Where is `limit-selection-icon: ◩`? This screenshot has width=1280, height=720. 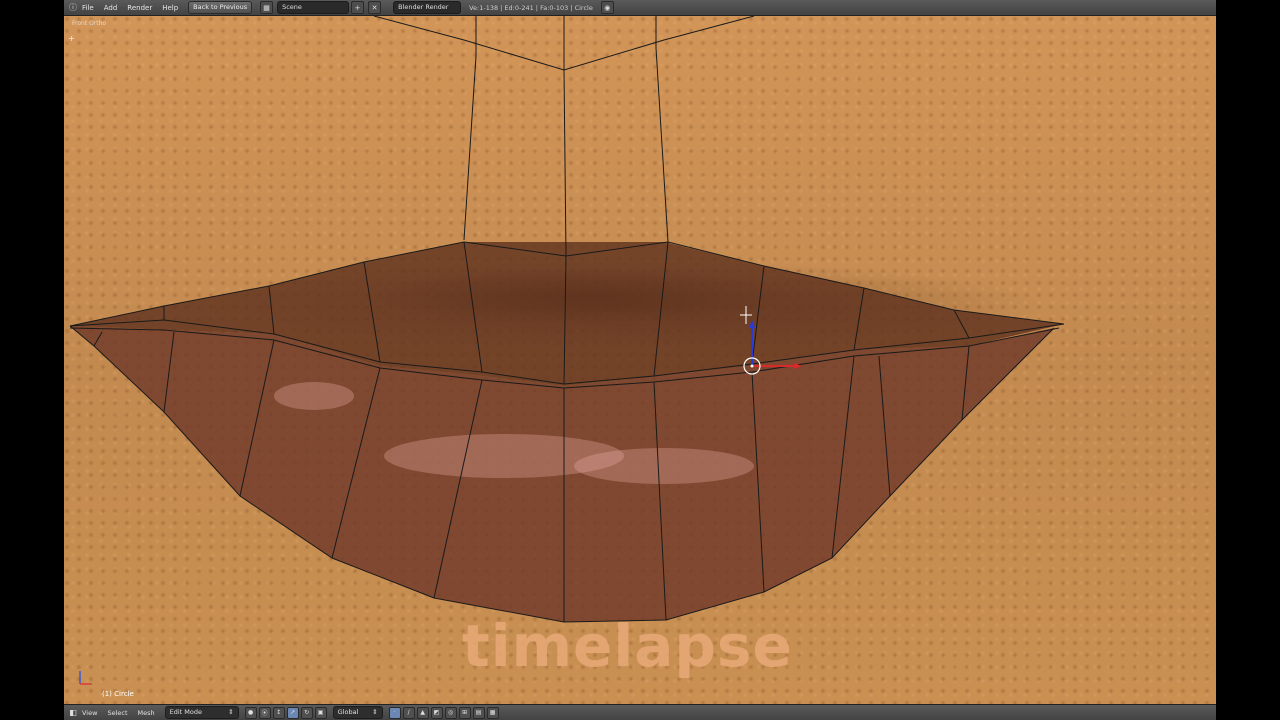
limit-selection-icon: ◩ is located at coordinates (436, 712).